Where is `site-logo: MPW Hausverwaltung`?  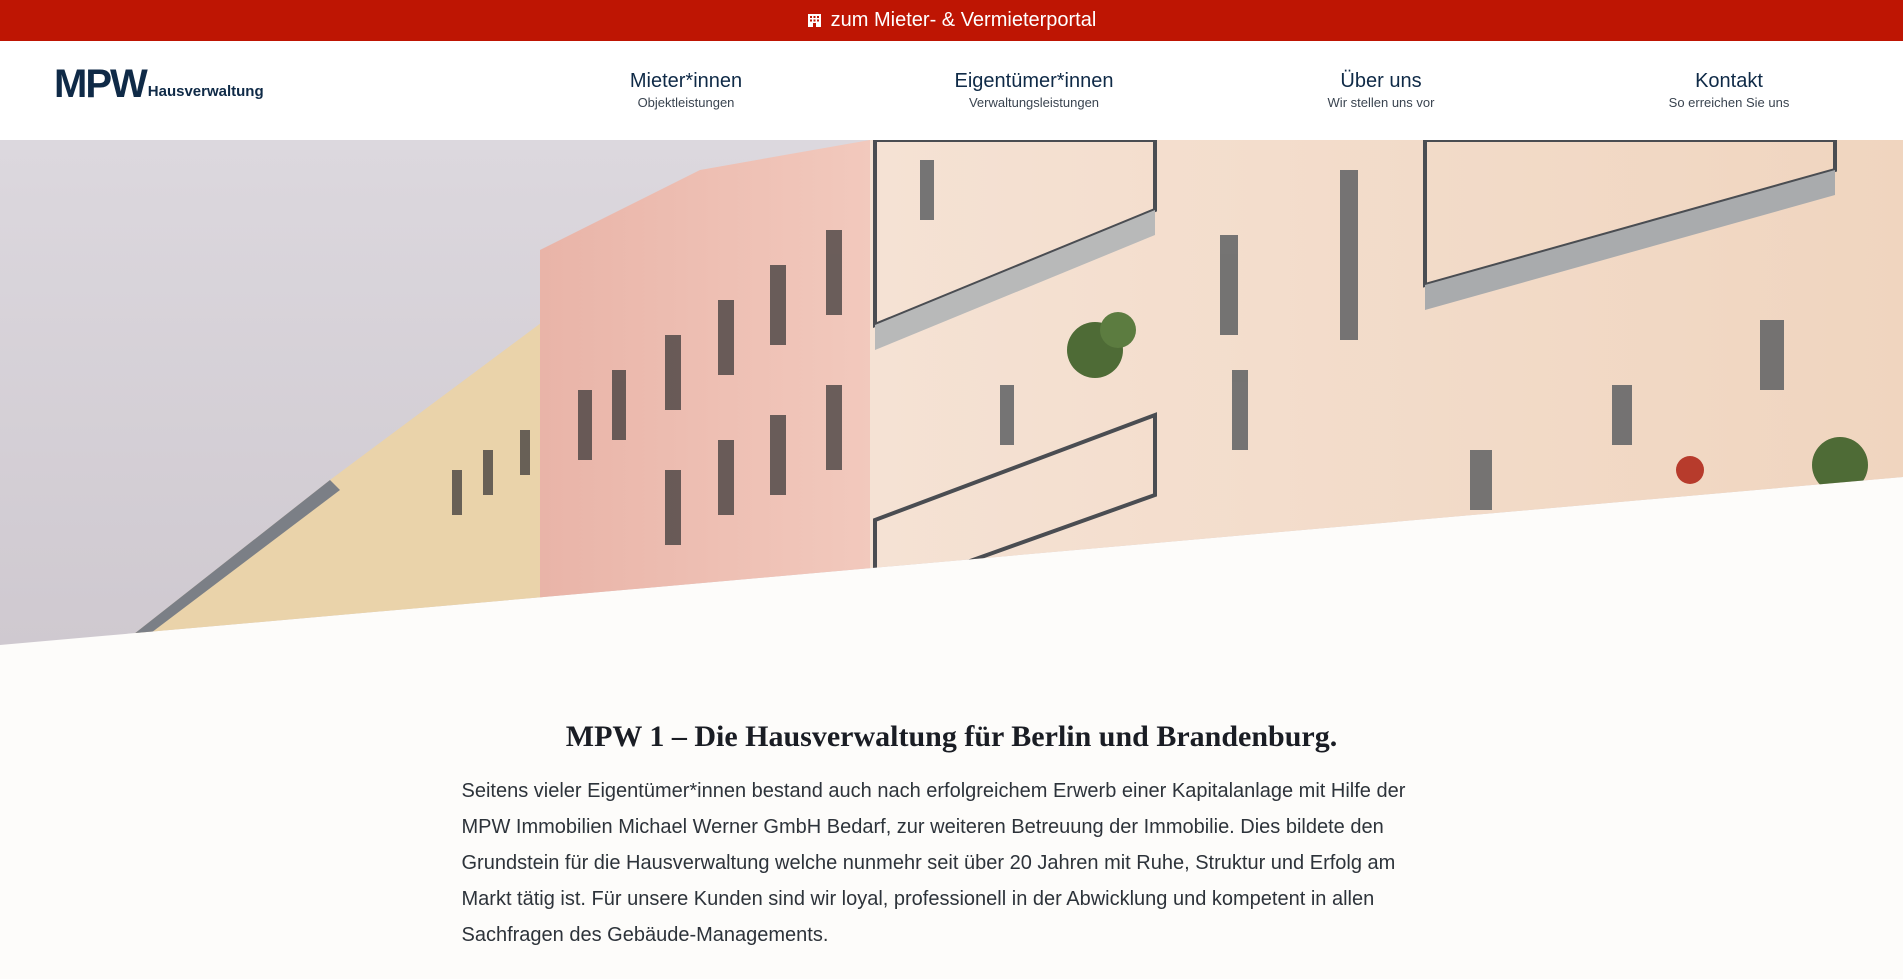
site-logo: MPW Hausverwaltung is located at coordinates (159, 84).